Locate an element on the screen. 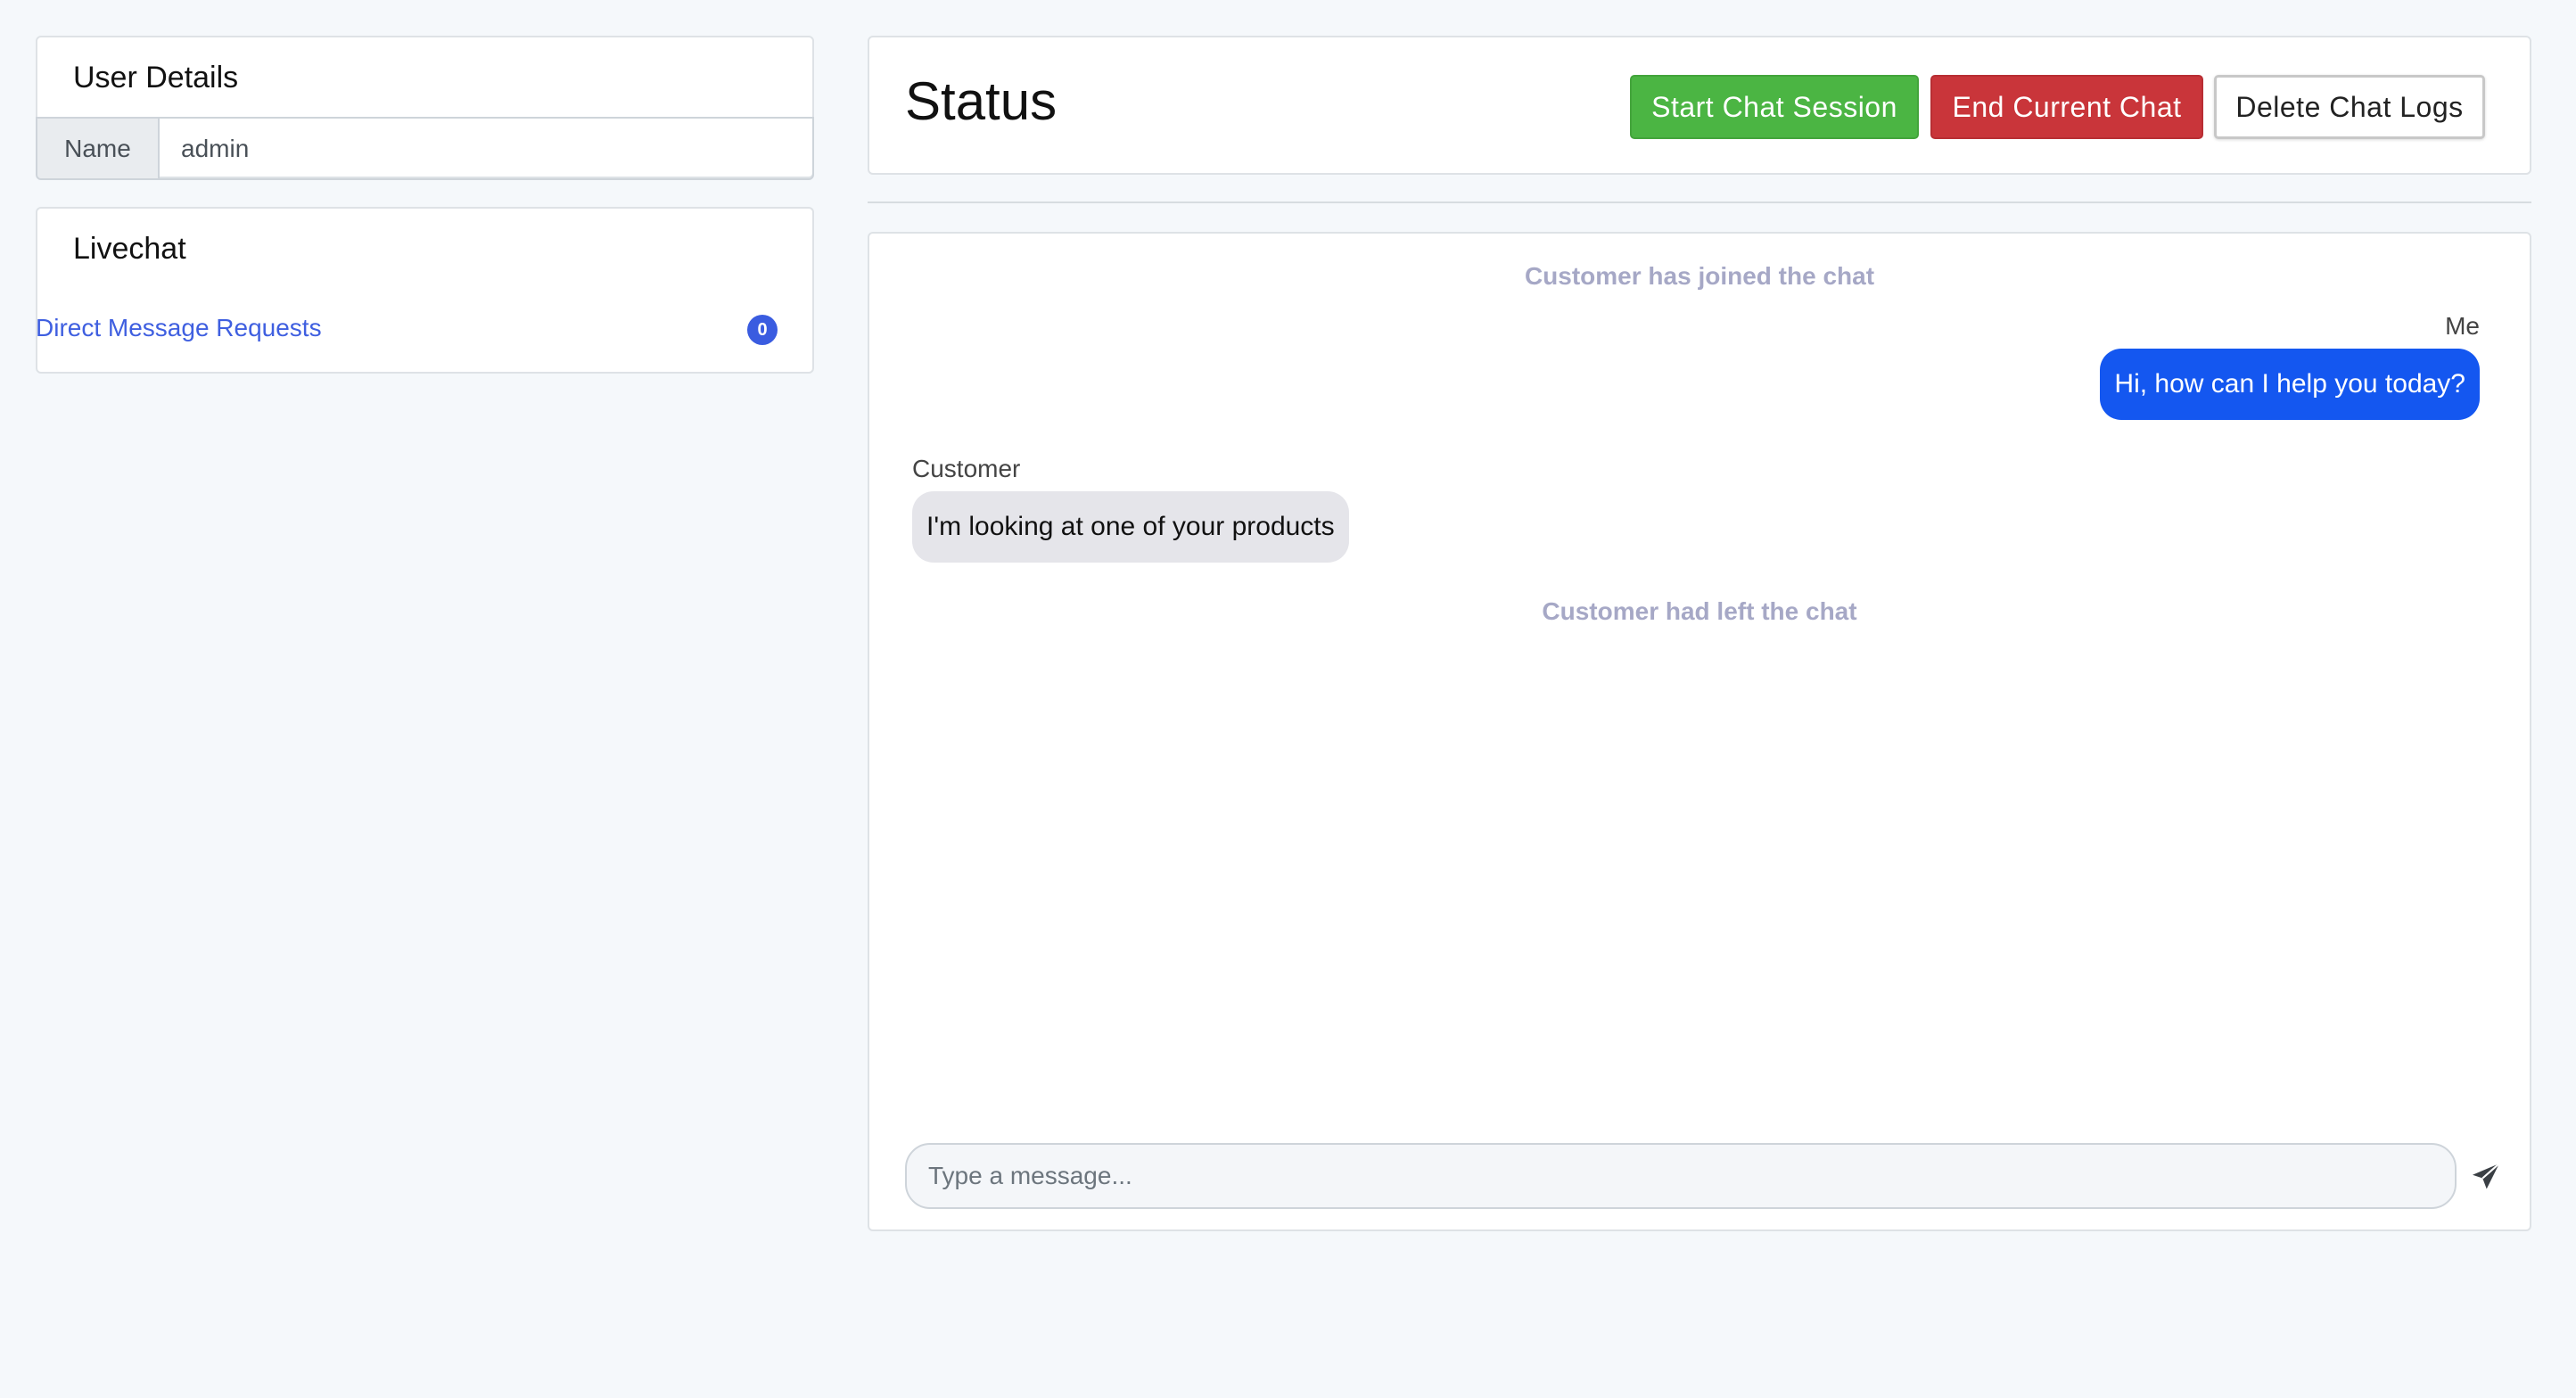 This screenshot has width=2576, height=1398. message-input is located at coordinates (1681, 1176).